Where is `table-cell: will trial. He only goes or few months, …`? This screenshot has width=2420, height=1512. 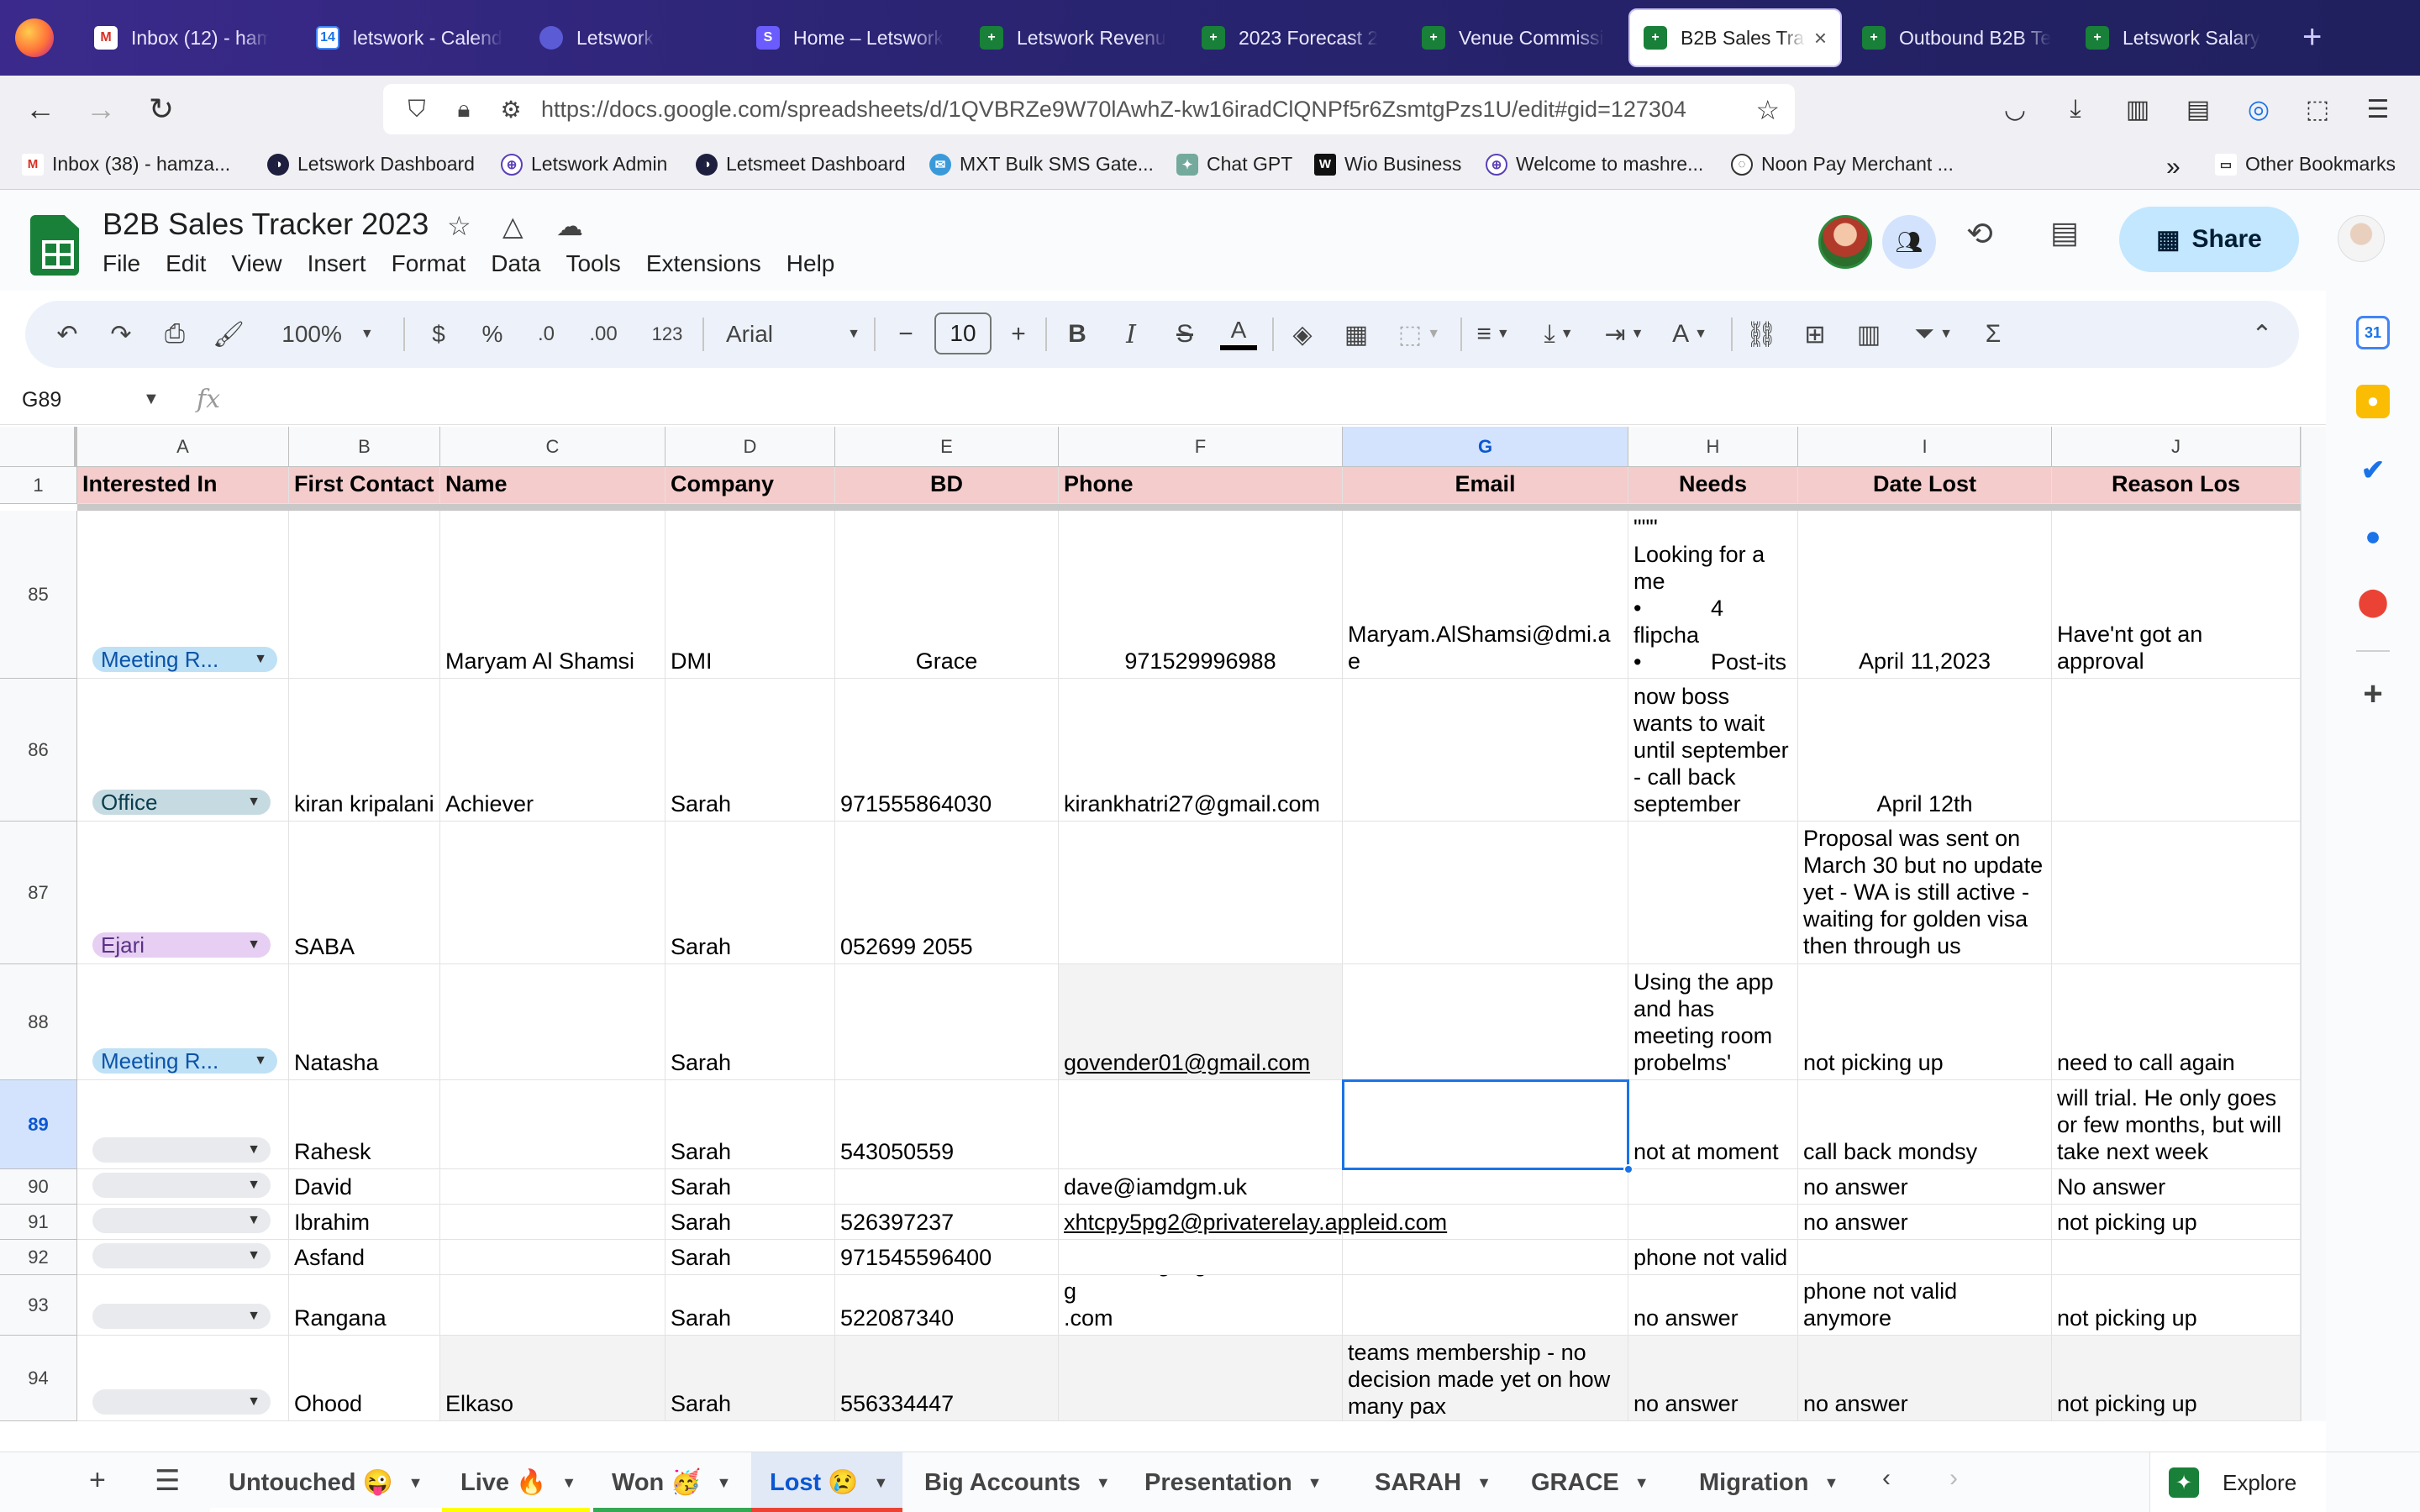 table-cell: will trial. He only goes or few months, … is located at coordinates (2176, 1124).